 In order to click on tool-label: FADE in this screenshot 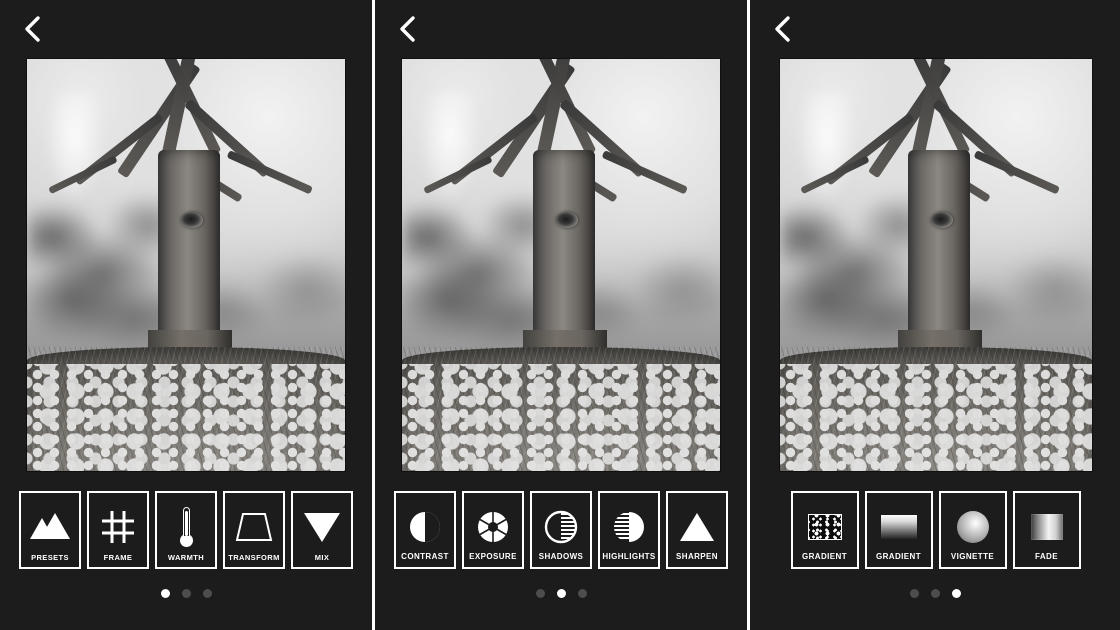, I will do `click(1046, 556)`.